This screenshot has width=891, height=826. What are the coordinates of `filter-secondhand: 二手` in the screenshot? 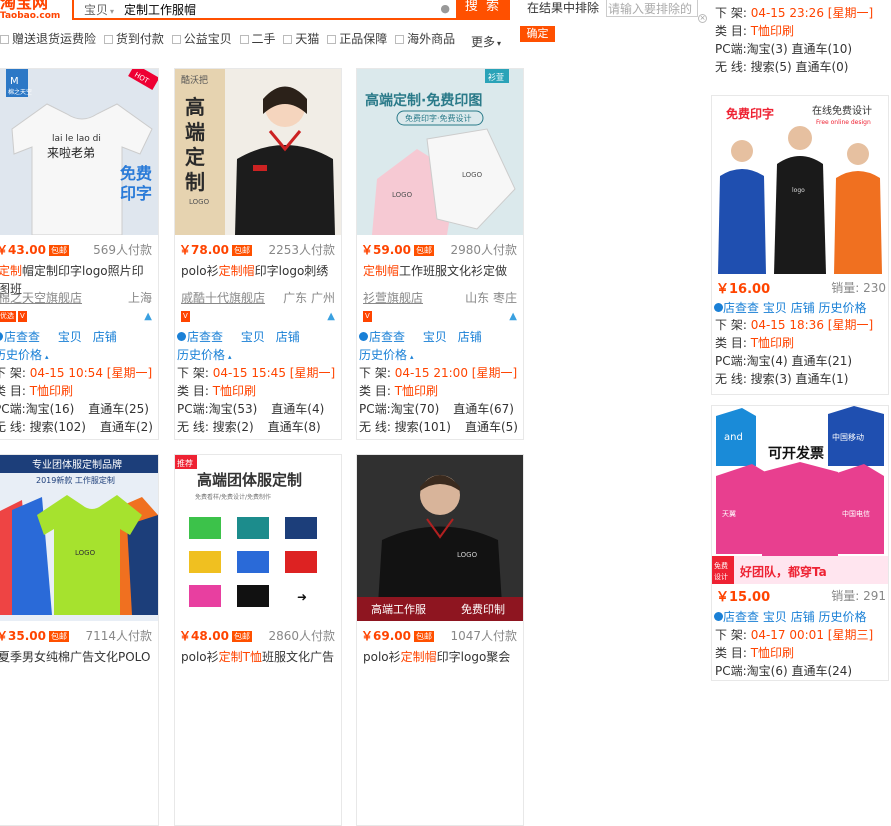 It's located at (257, 38).